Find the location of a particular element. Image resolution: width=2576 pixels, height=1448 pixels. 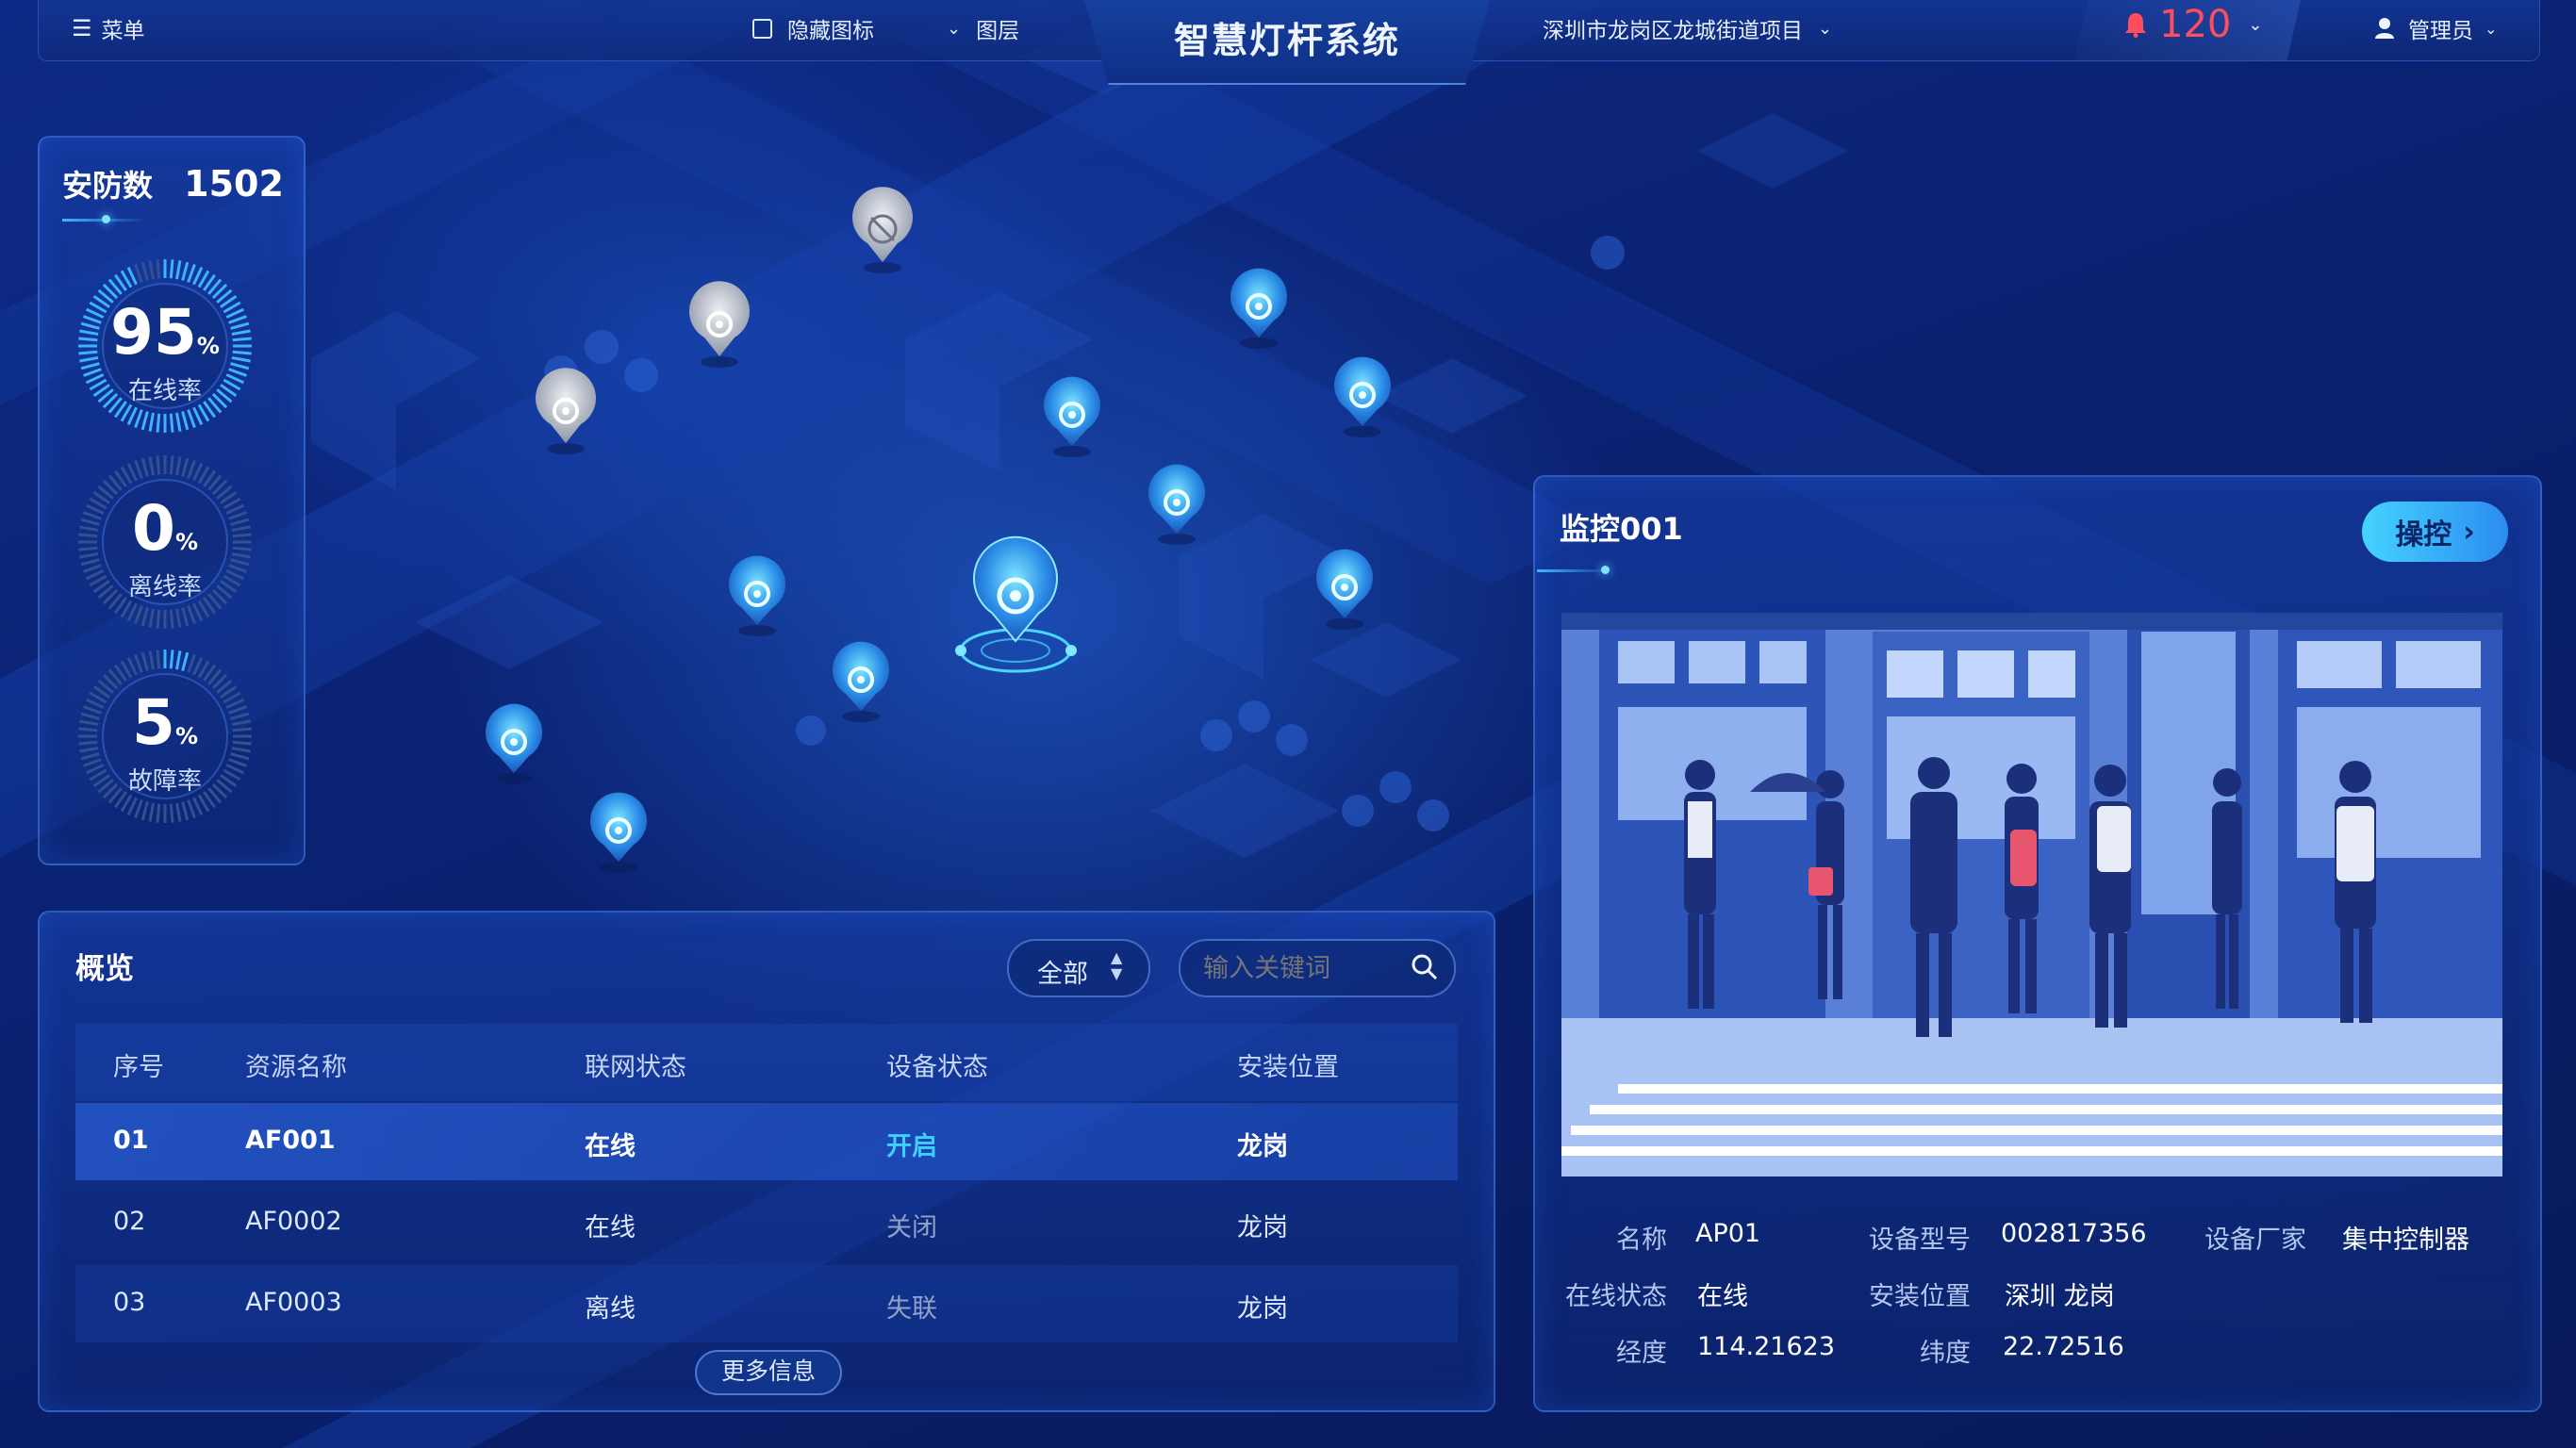

vendor-label: 设备厂家 is located at coordinates (2255, 1240).